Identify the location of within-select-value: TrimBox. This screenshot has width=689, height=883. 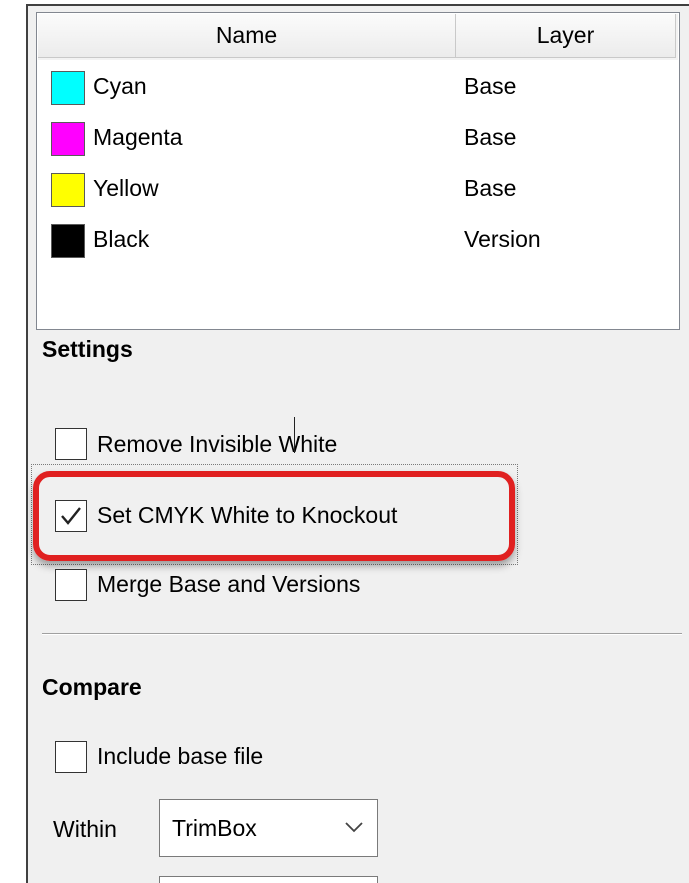
(214, 828).